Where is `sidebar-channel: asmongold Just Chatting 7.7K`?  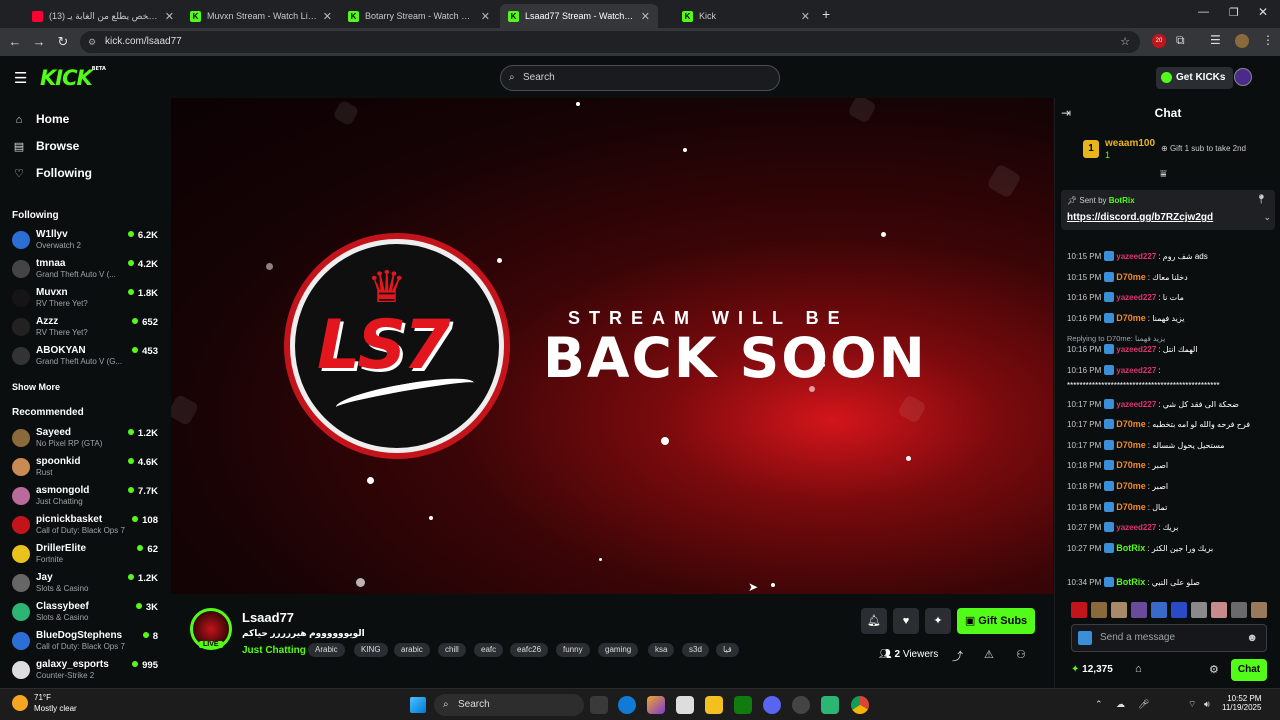
sidebar-channel: asmongold Just Chatting 7.7K is located at coordinates (87, 498).